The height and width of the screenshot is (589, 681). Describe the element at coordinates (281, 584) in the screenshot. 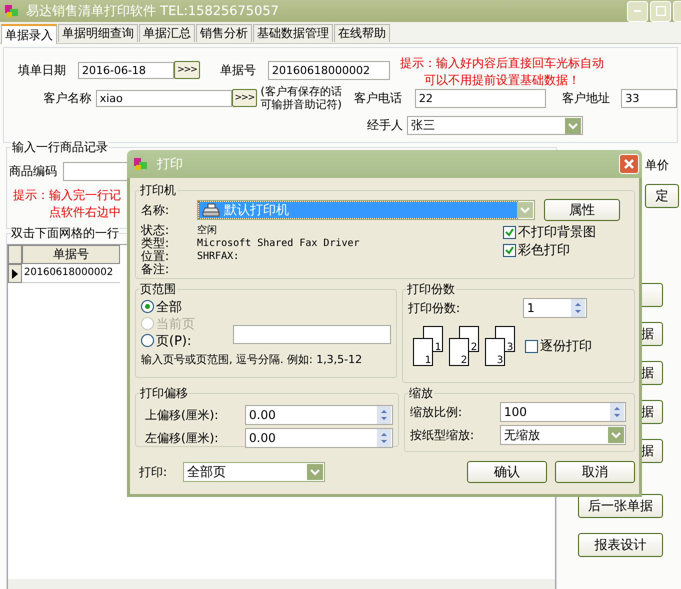

I see `horizontal-scrollbar` at that location.